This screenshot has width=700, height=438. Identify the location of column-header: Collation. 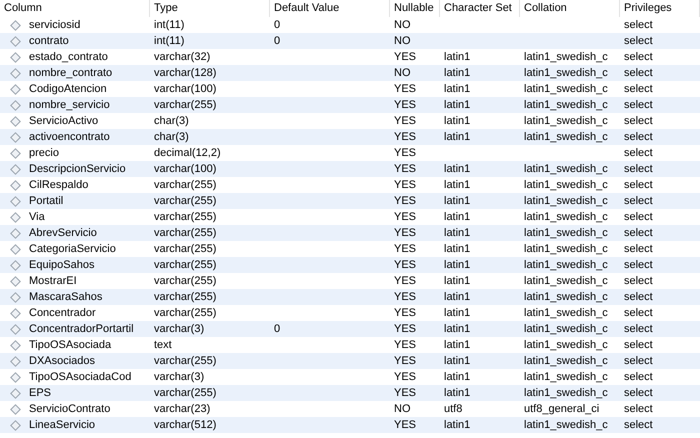
(570, 8).